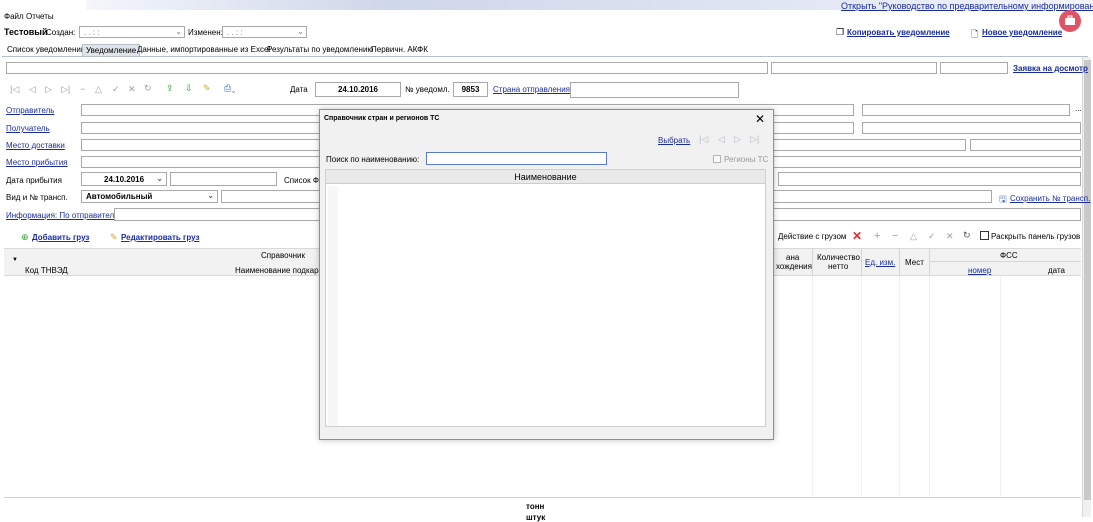 The width and height of the screenshot is (1093, 522). Describe the element at coordinates (160, 237) in the screenshot. I see `edit-cargo-button: Редактировать груз` at that location.